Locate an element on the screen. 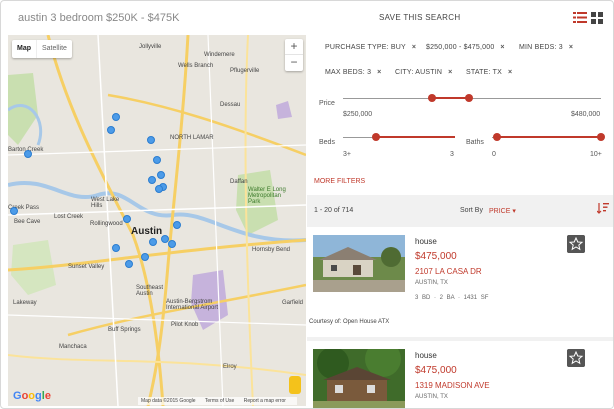 The width and height of the screenshot is (614, 409). map-label: Wells Branch is located at coordinates (196, 66).